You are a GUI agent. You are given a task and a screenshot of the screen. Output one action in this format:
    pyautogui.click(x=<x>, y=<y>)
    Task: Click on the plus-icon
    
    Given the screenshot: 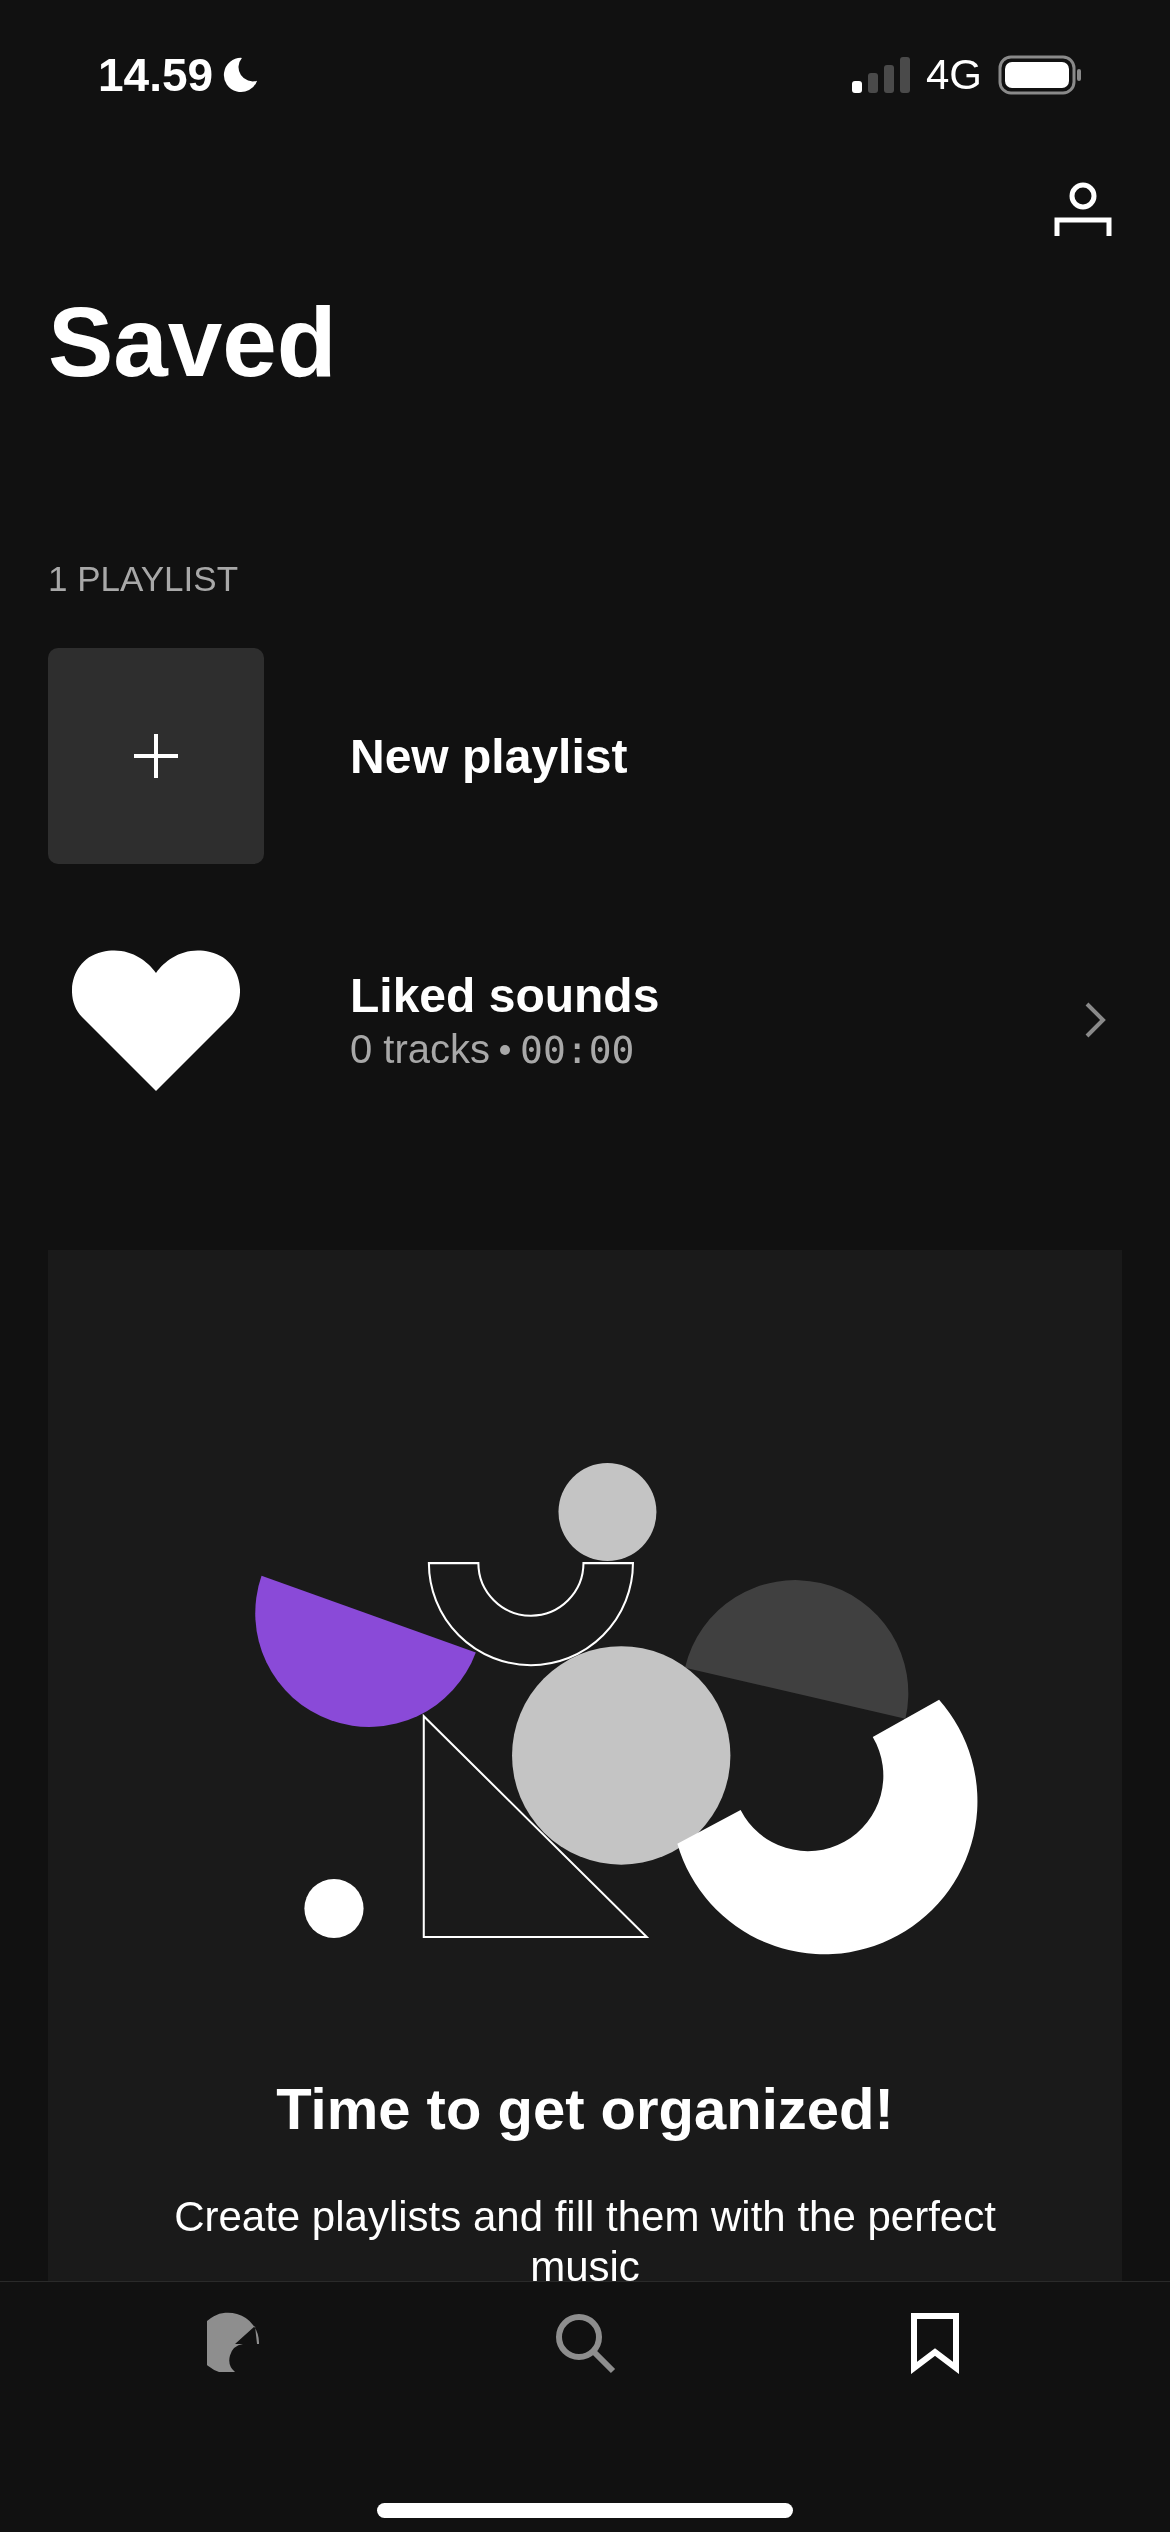 What is the action you would take?
    pyautogui.click(x=156, y=756)
    